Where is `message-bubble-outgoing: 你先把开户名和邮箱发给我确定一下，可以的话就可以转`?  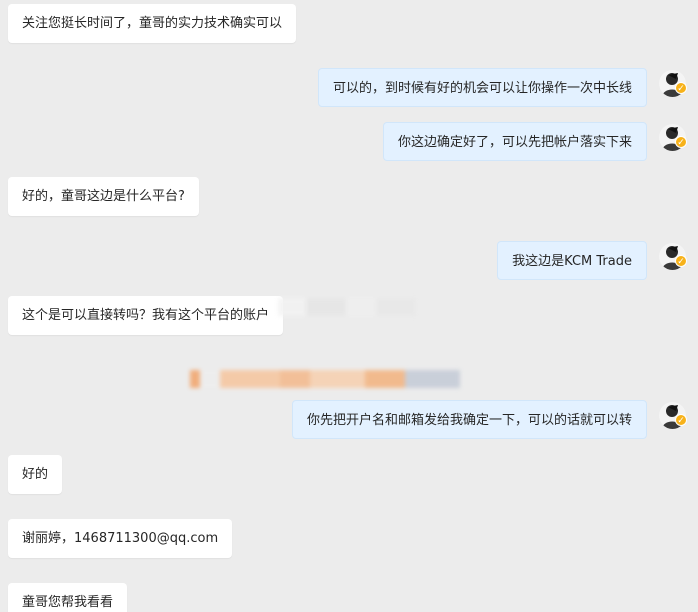 message-bubble-outgoing: 你先把开户名和邮箱发给我确定一下，可以的话就可以转 is located at coordinates (469, 419).